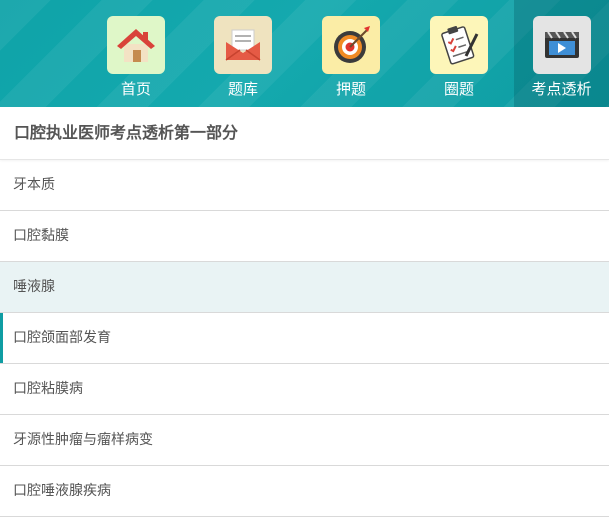  I want to click on list-item: 口腔唾液腺疾病, so click(304, 491).